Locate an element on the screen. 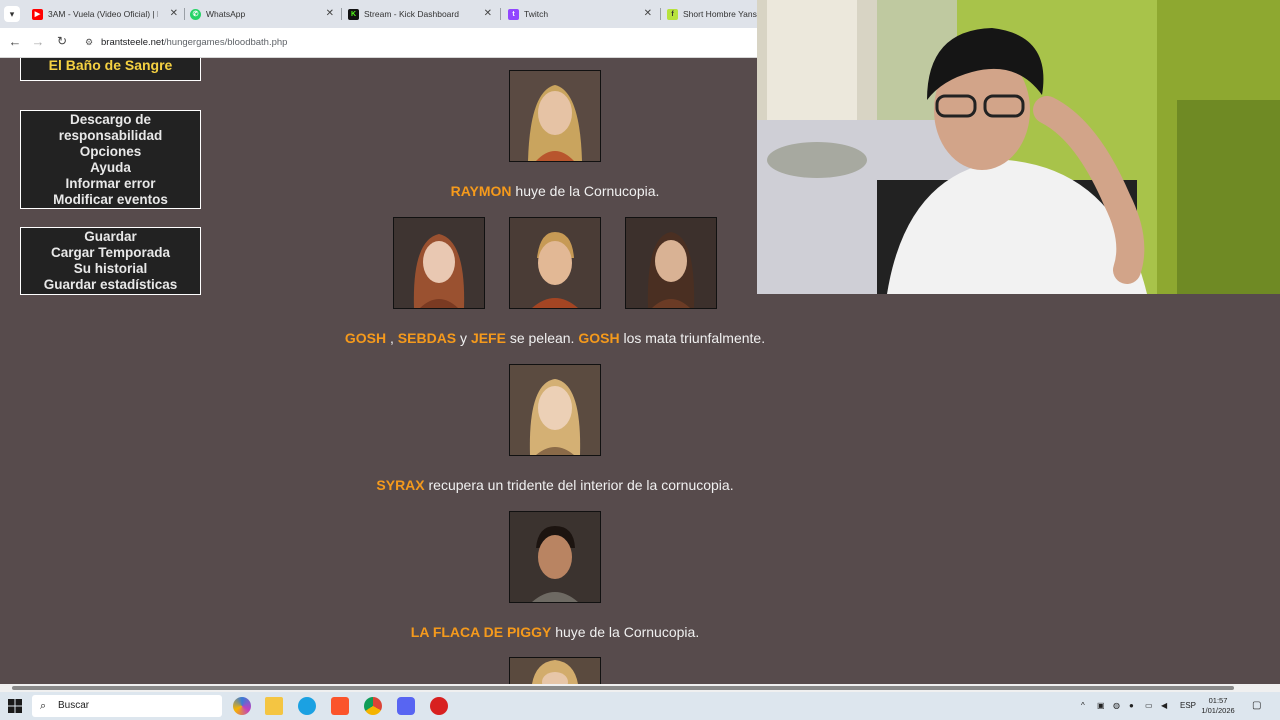 The image size is (1280, 720). horizontal-scrollbar is located at coordinates (640, 688).